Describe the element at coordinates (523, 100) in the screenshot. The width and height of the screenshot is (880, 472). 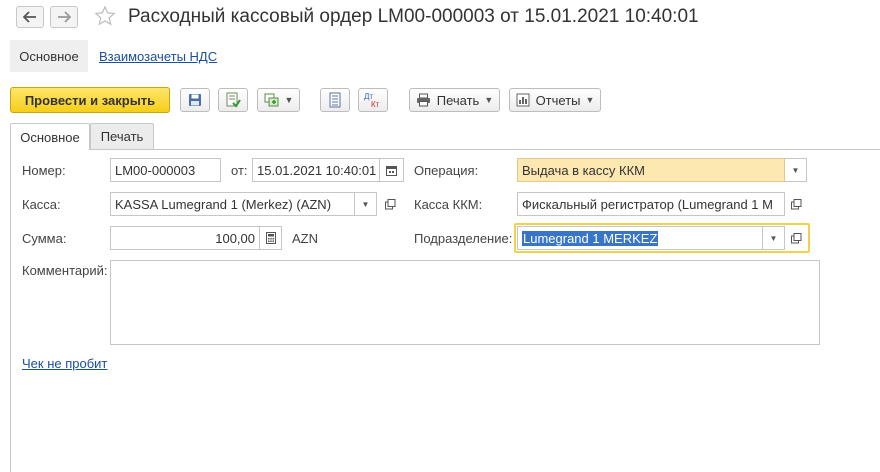
I see `report-icon` at that location.